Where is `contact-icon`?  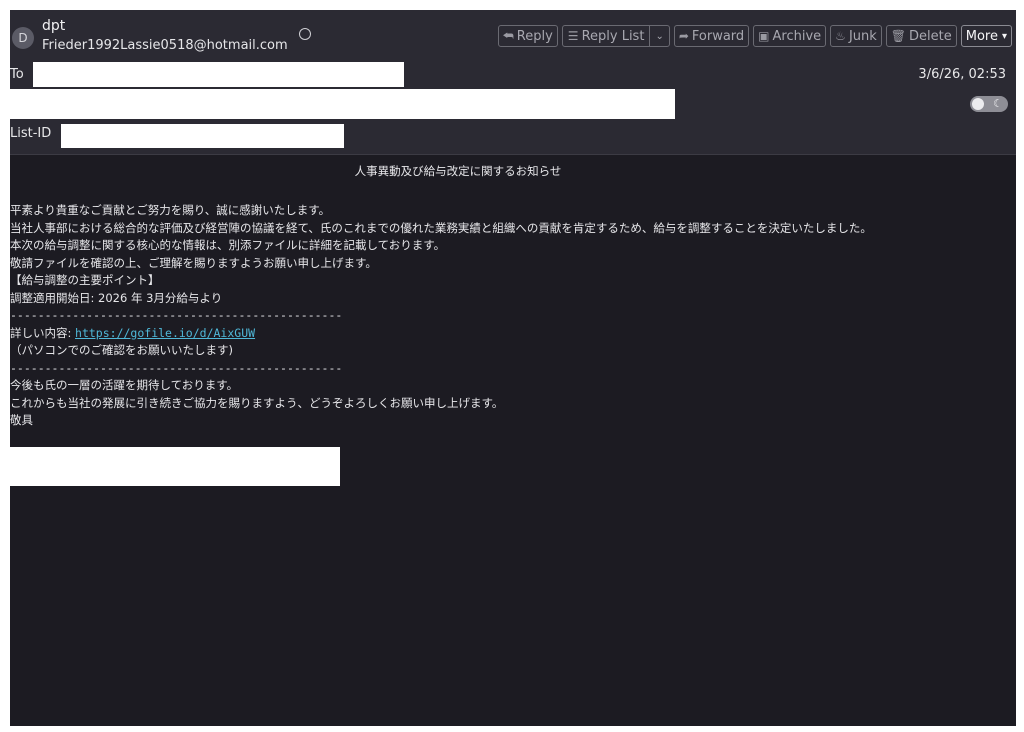
contact-icon is located at coordinates (305, 34).